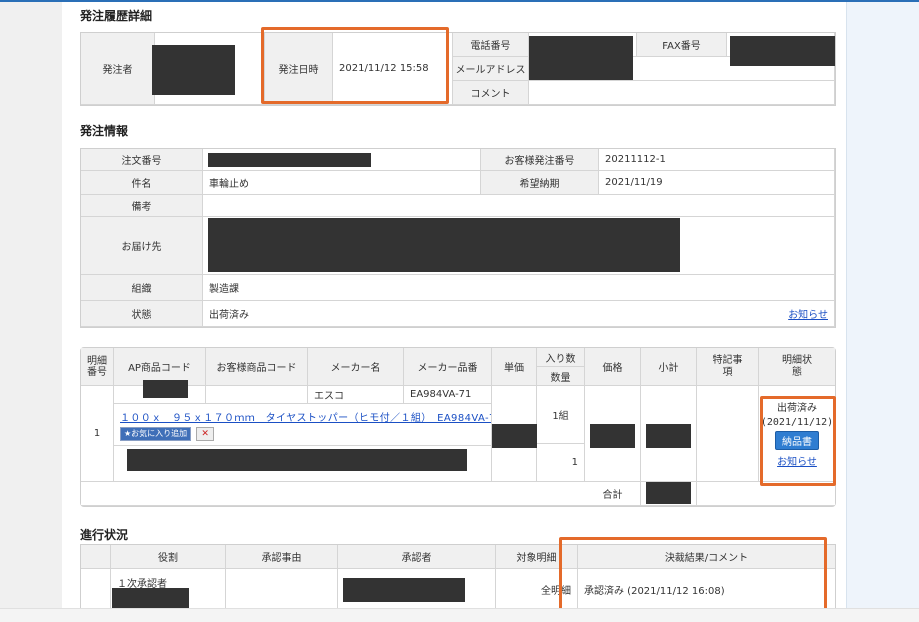 This screenshot has width=919, height=622. Describe the element at coordinates (798, 441) in the screenshot. I see `highlight-line-status` at that location.